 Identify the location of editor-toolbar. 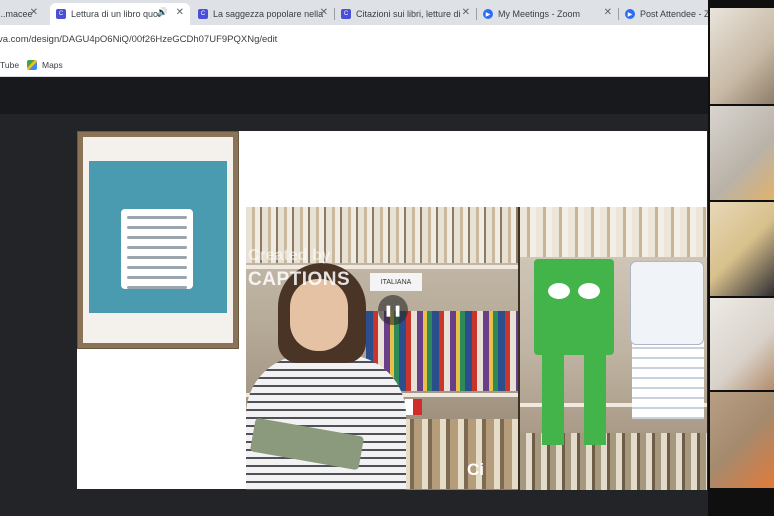
(354, 95).